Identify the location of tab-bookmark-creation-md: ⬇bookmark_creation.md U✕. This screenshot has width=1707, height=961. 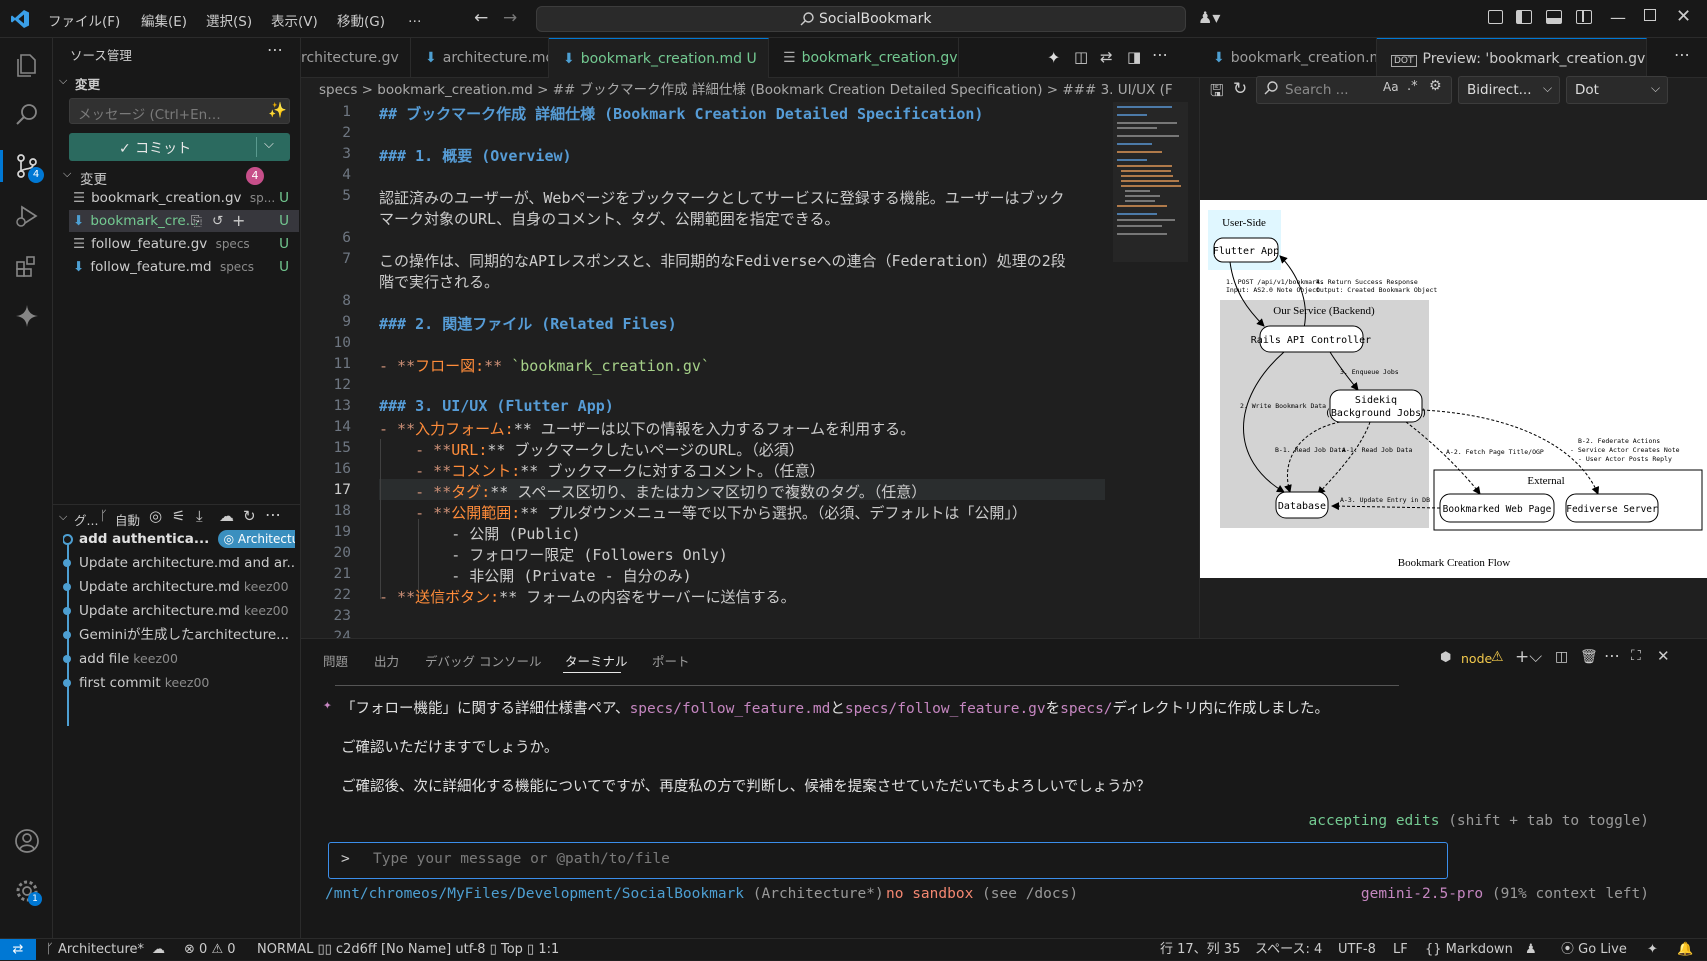
(659, 58).